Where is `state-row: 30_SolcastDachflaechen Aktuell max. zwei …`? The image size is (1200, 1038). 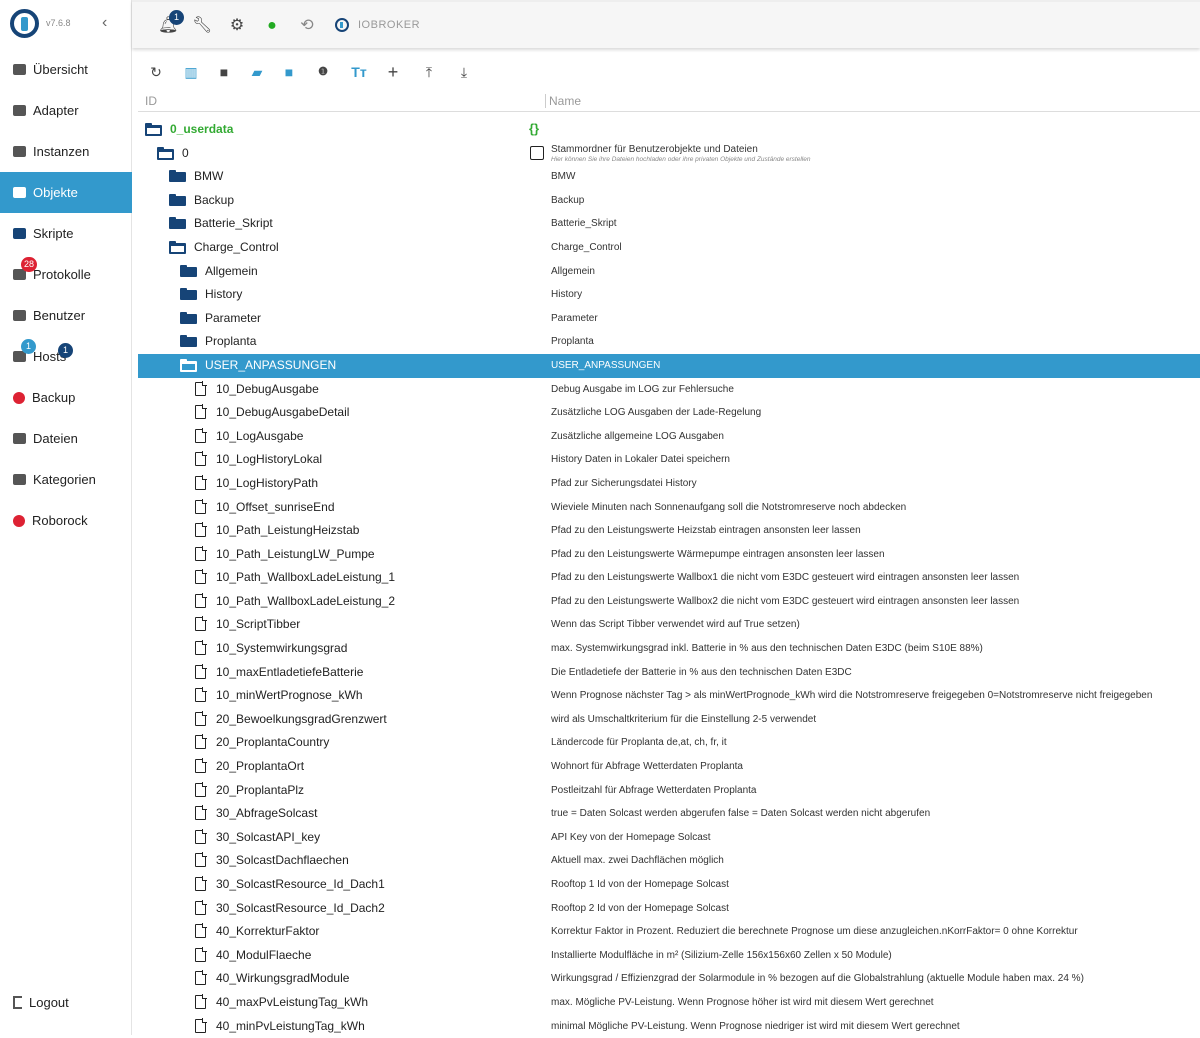
state-row: 30_SolcastDachflaechen Aktuell max. zwei … is located at coordinates (669, 861).